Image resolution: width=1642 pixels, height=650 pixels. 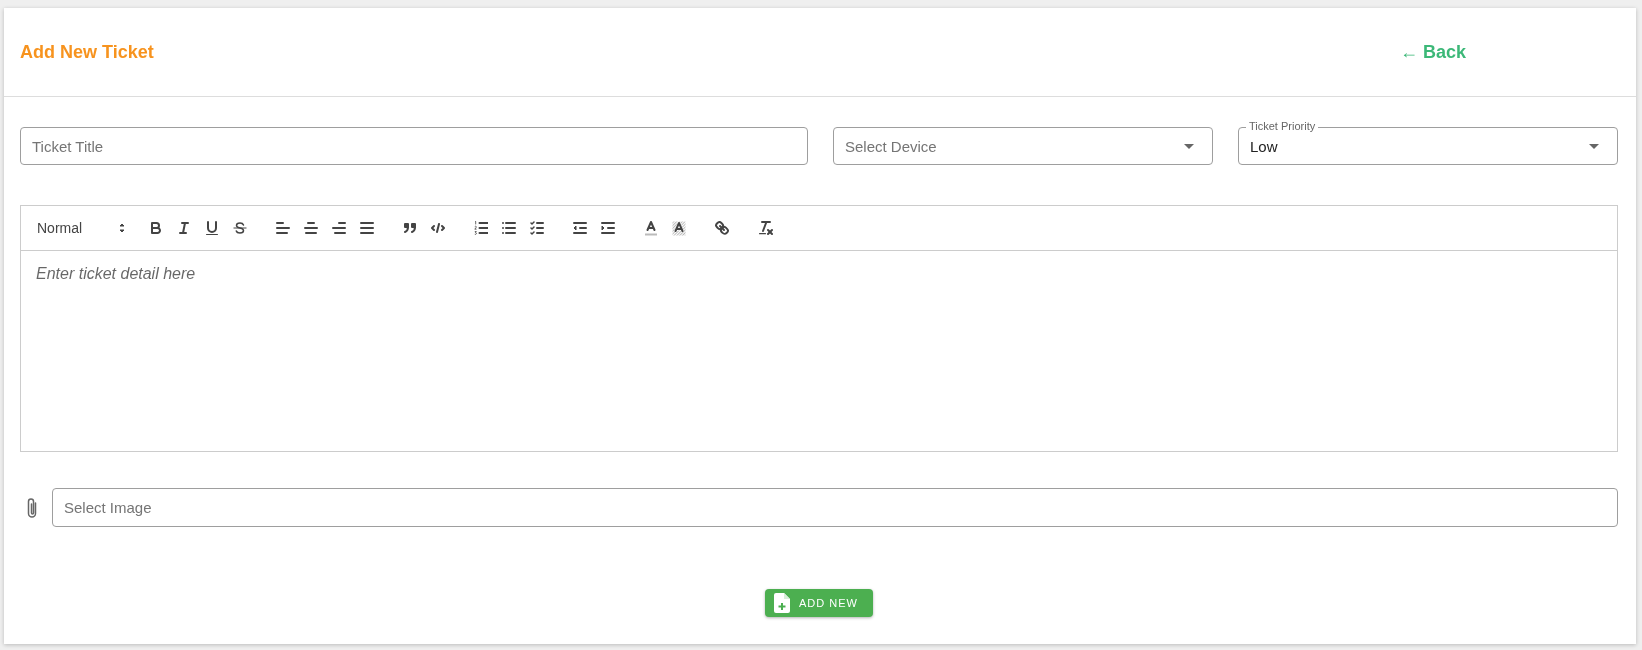 I want to click on code-icon, so click(x=438, y=228).